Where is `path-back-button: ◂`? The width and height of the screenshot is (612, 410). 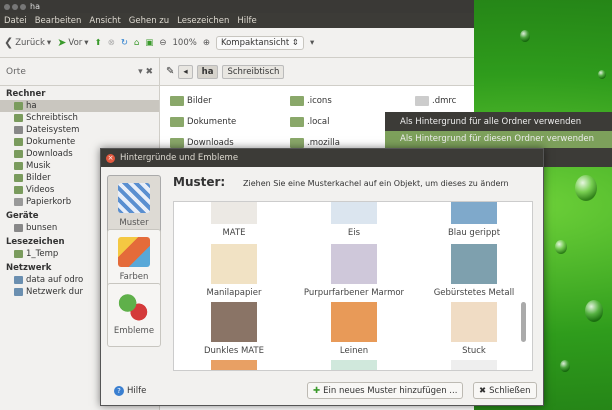 path-back-button: ◂ is located at coordinates (185, 71).